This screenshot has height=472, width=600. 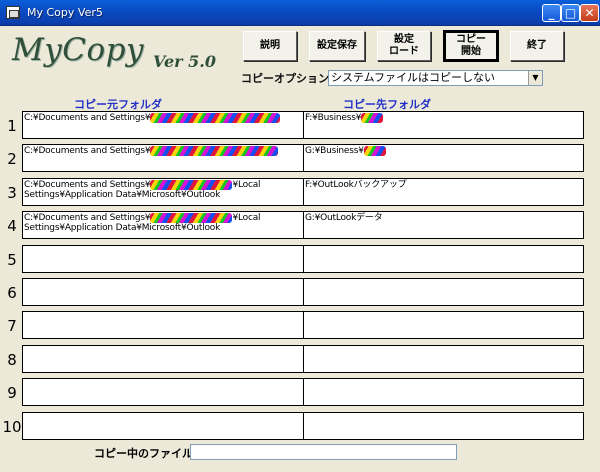 What do you see at coordinates (12, 193) in the screenshot?
I see `row-number: 3` at bounding box center [12, 193].